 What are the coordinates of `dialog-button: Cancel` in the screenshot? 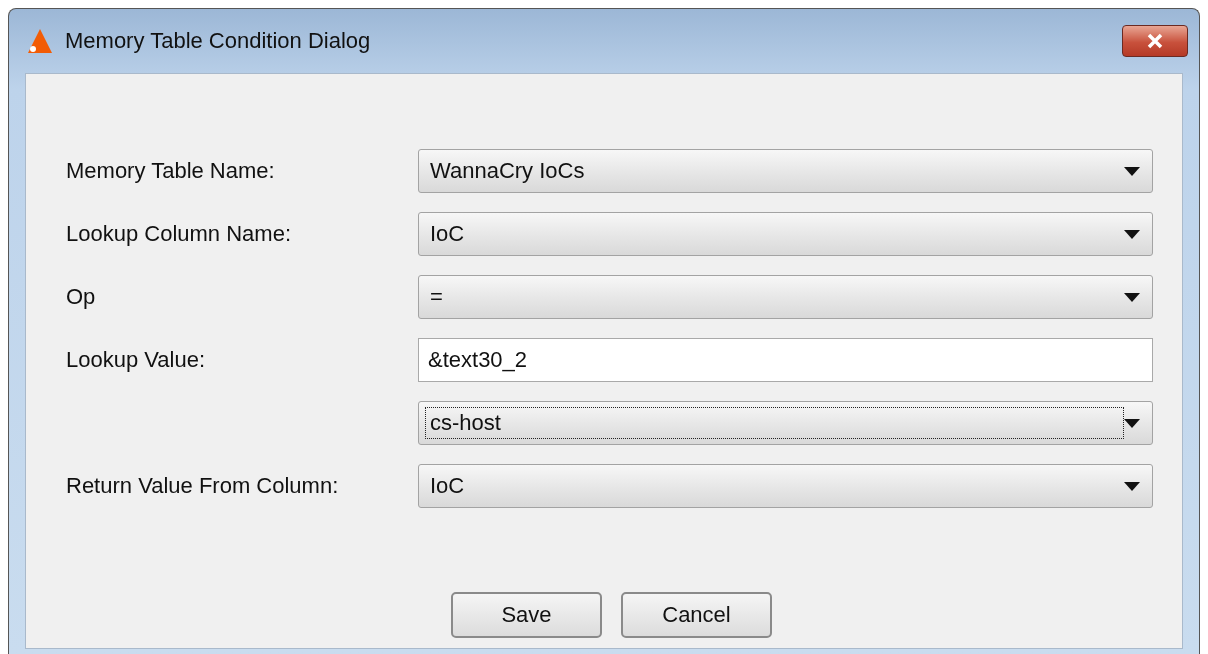 It's located at (696, 615).